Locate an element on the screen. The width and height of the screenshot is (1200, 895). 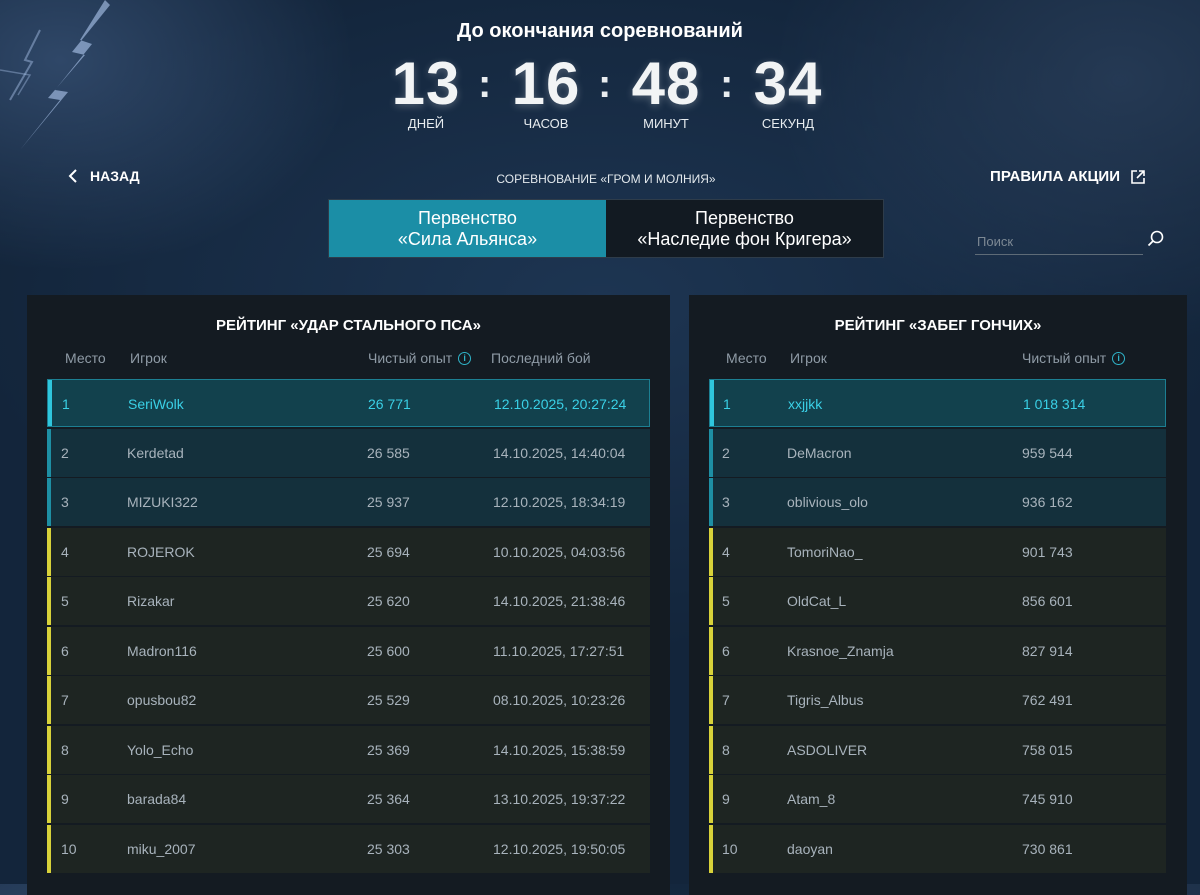
seconds-label: СЕКУНД is located at coordinates (788, 123).